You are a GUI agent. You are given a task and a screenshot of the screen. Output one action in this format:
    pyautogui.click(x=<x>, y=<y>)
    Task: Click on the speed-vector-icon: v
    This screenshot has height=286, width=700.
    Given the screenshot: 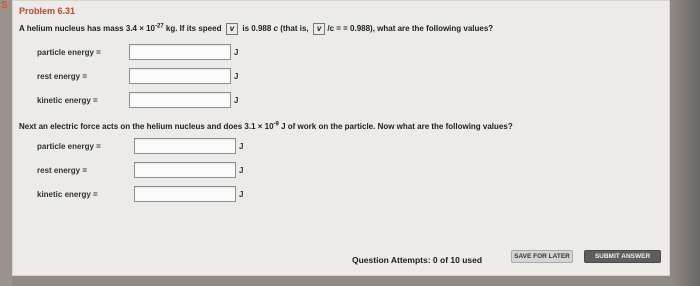 What is the action you would take?
    pyautogui.click(x=232, y=29)
    